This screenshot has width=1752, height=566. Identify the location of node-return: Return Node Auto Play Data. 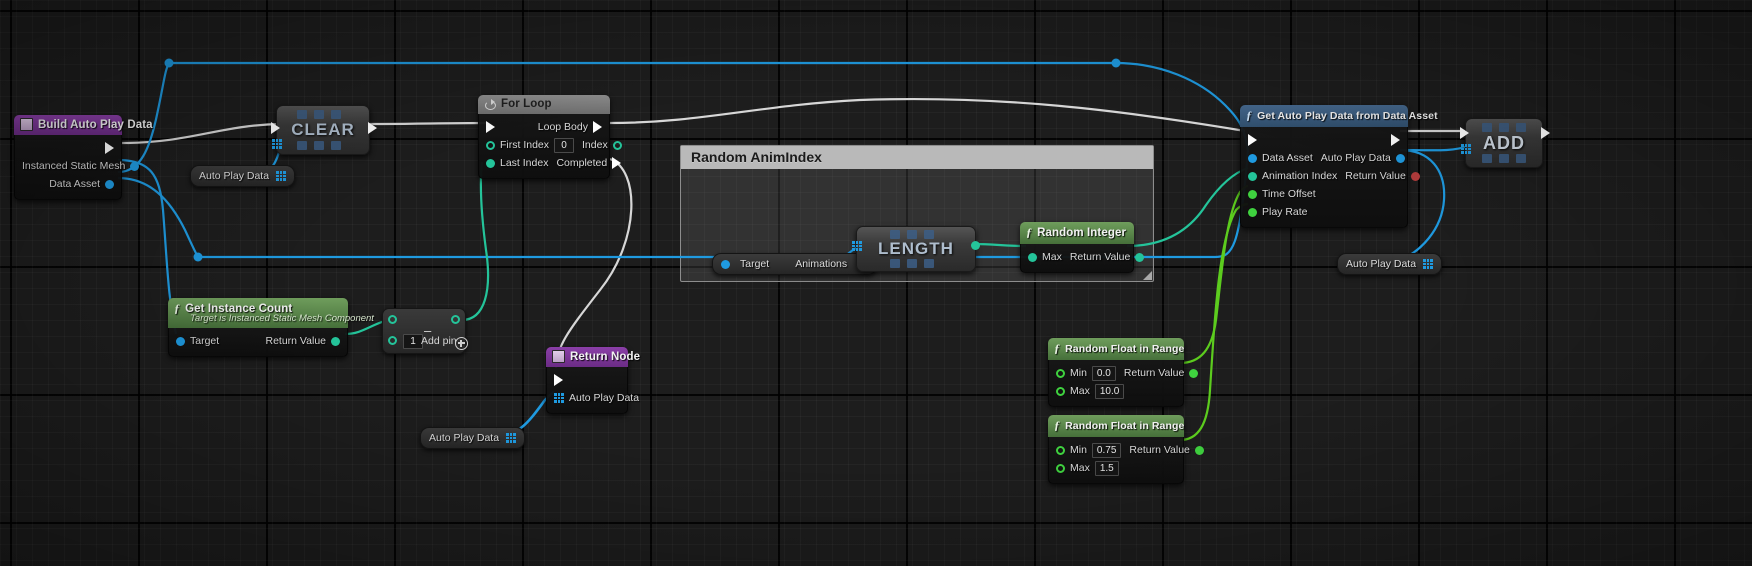
(593, 380).